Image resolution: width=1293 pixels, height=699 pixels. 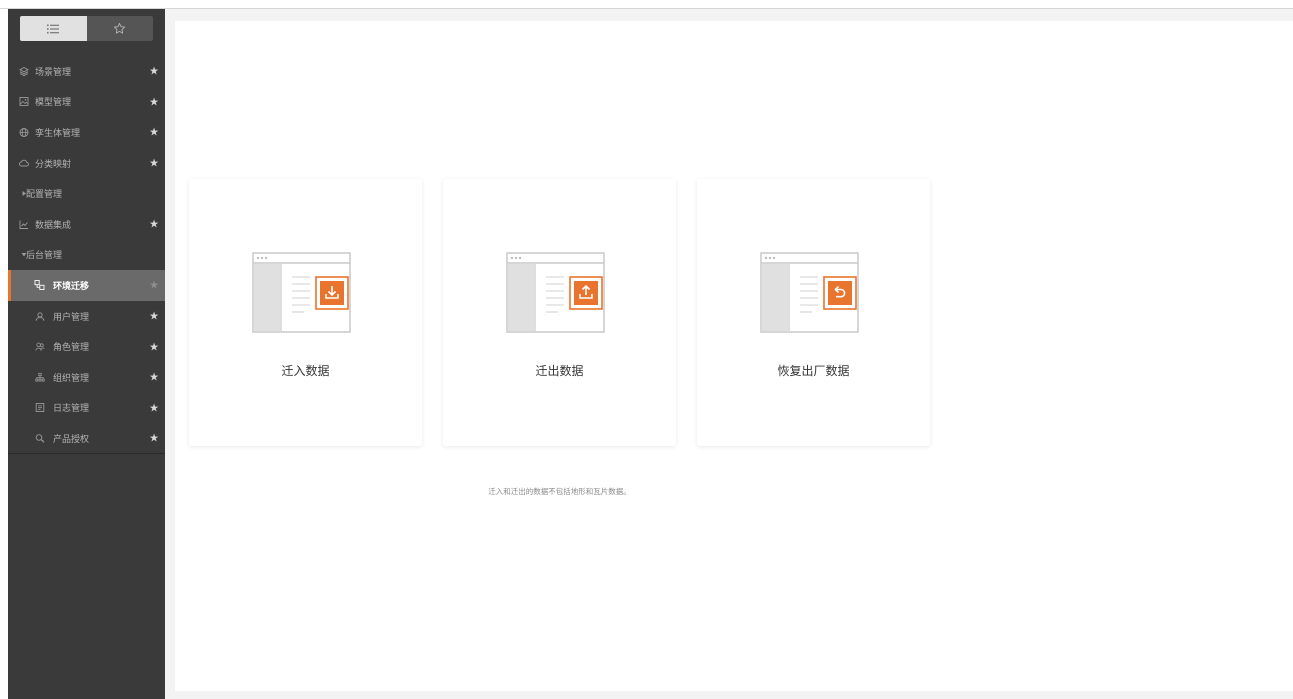 I want to click on menu-divider, so click(x=86, y=453).